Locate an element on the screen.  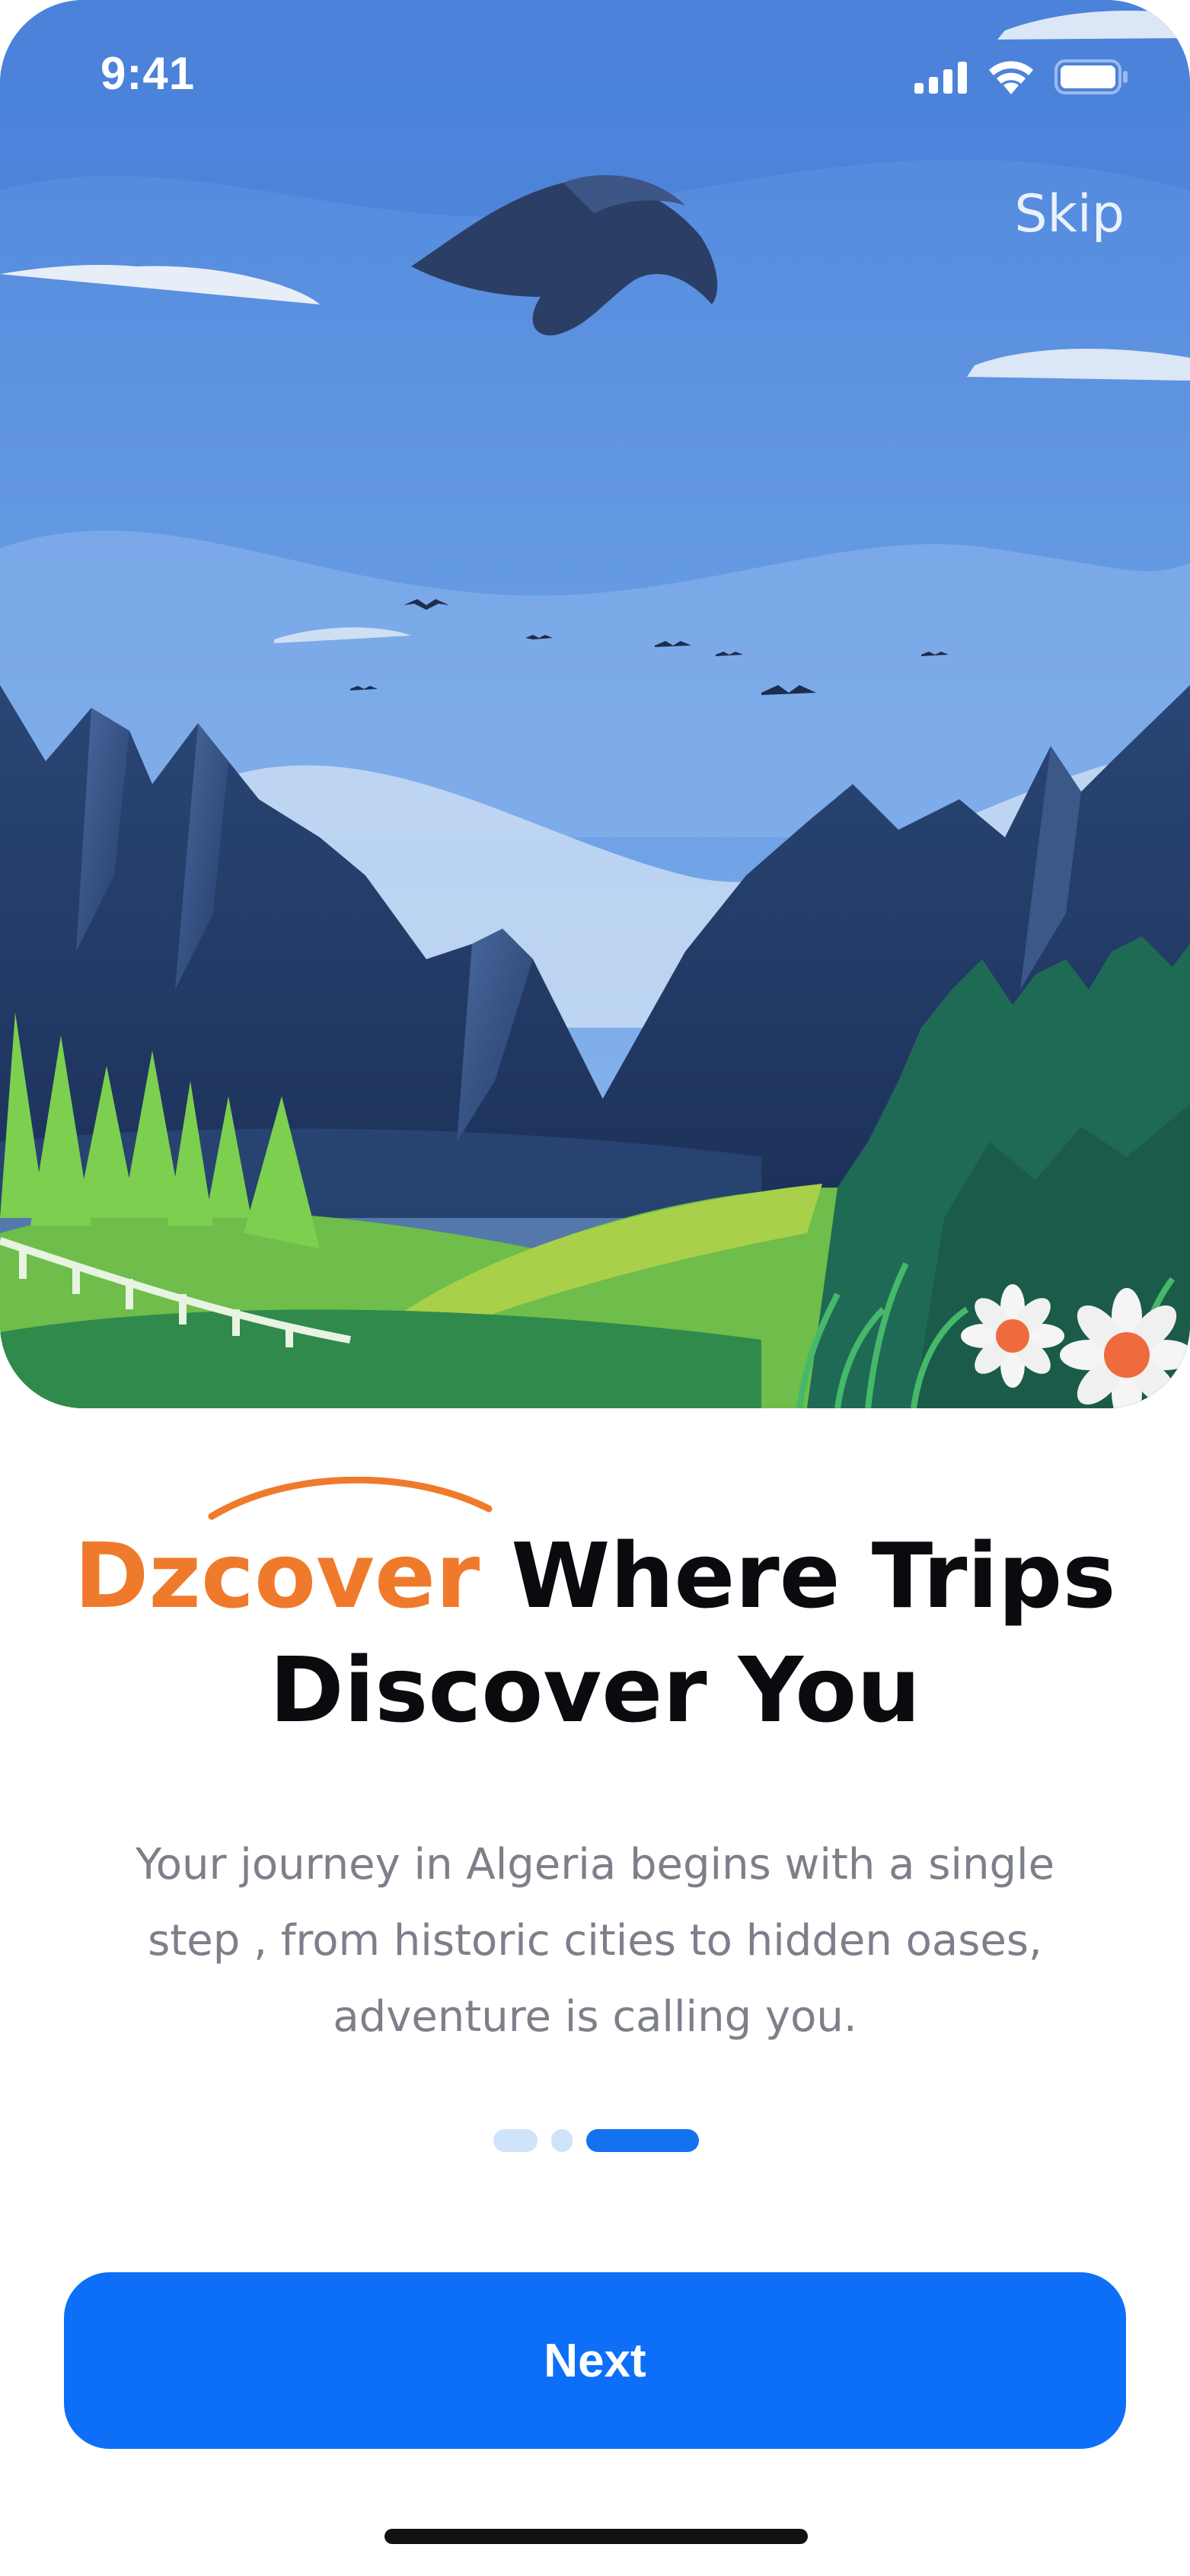
signal-icon is located at coordinates (941, 78).